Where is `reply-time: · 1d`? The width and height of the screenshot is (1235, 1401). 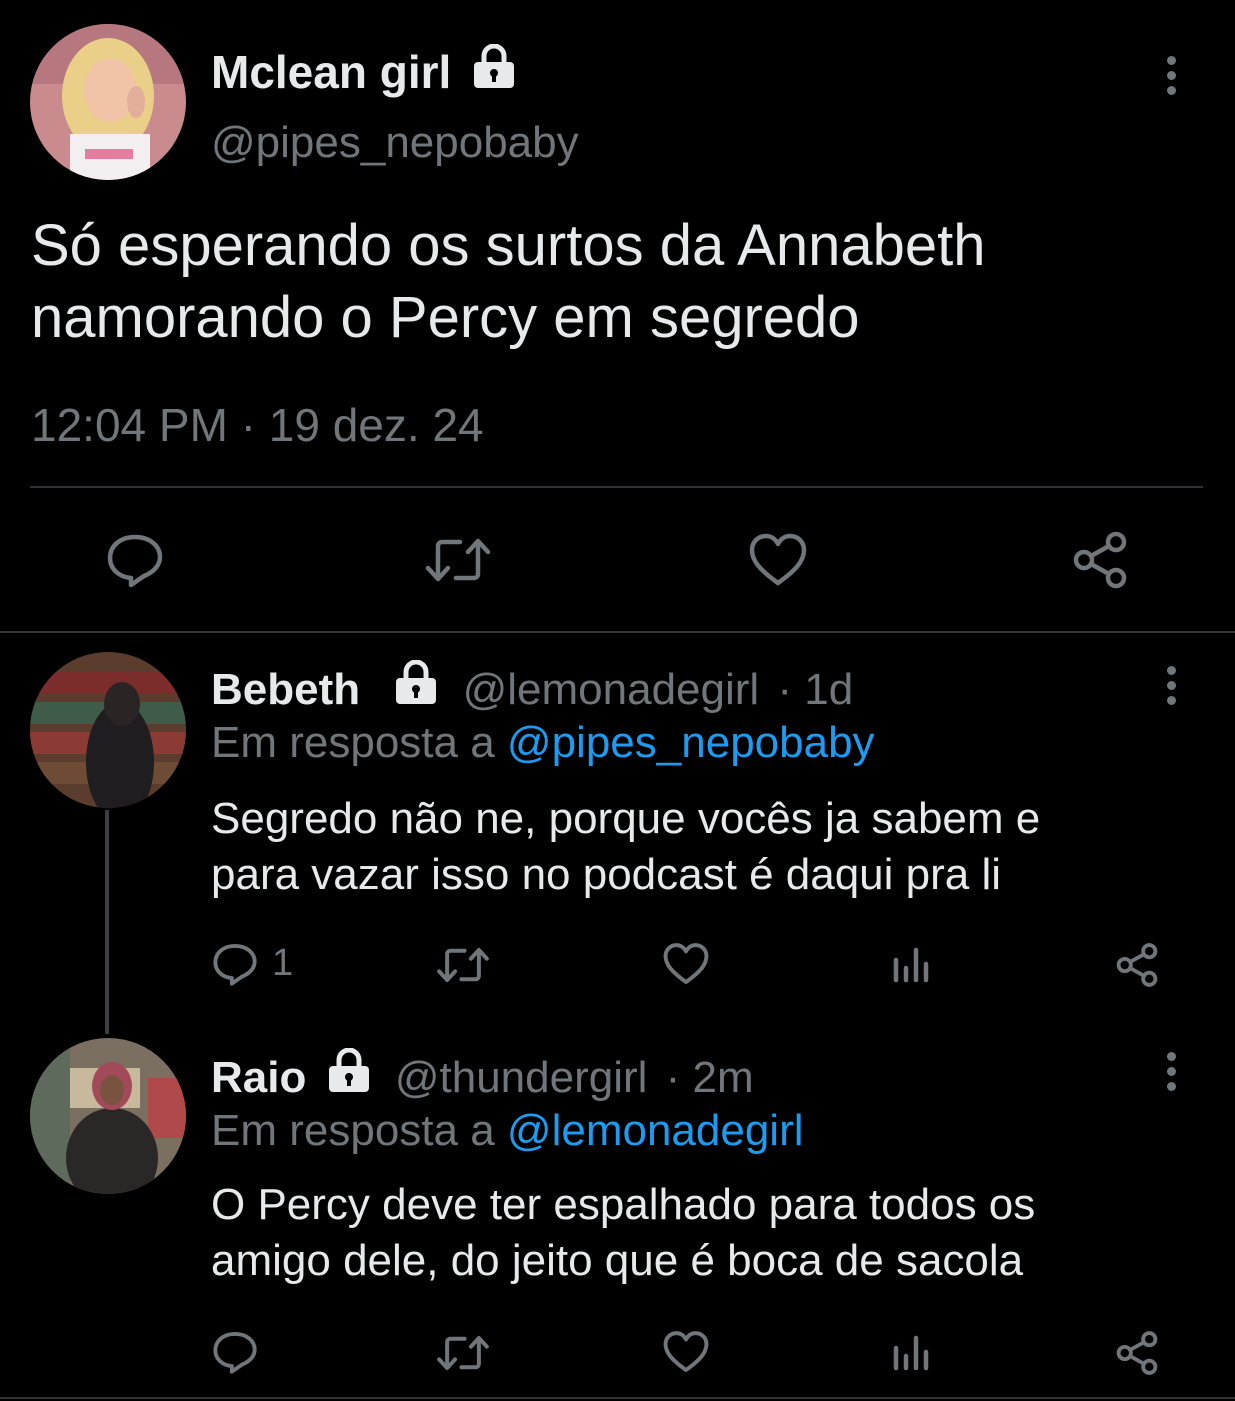 reply-time: · 1d is located at coordinates (815, 689).